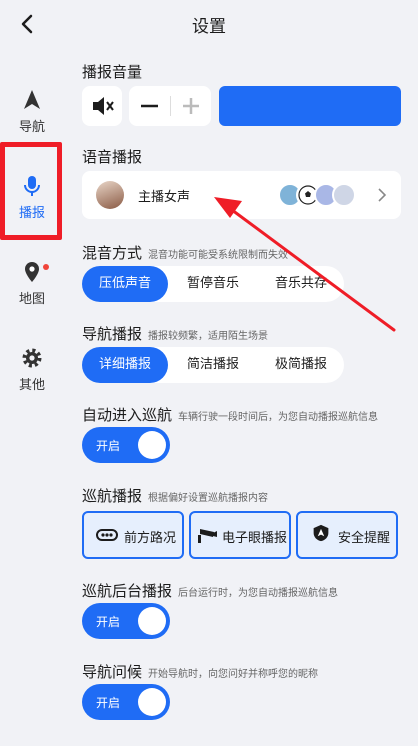 The height and width of the screenshot is (746, 418). I want to click on nav-greeting-toggle: 开启, so click(126, 702).